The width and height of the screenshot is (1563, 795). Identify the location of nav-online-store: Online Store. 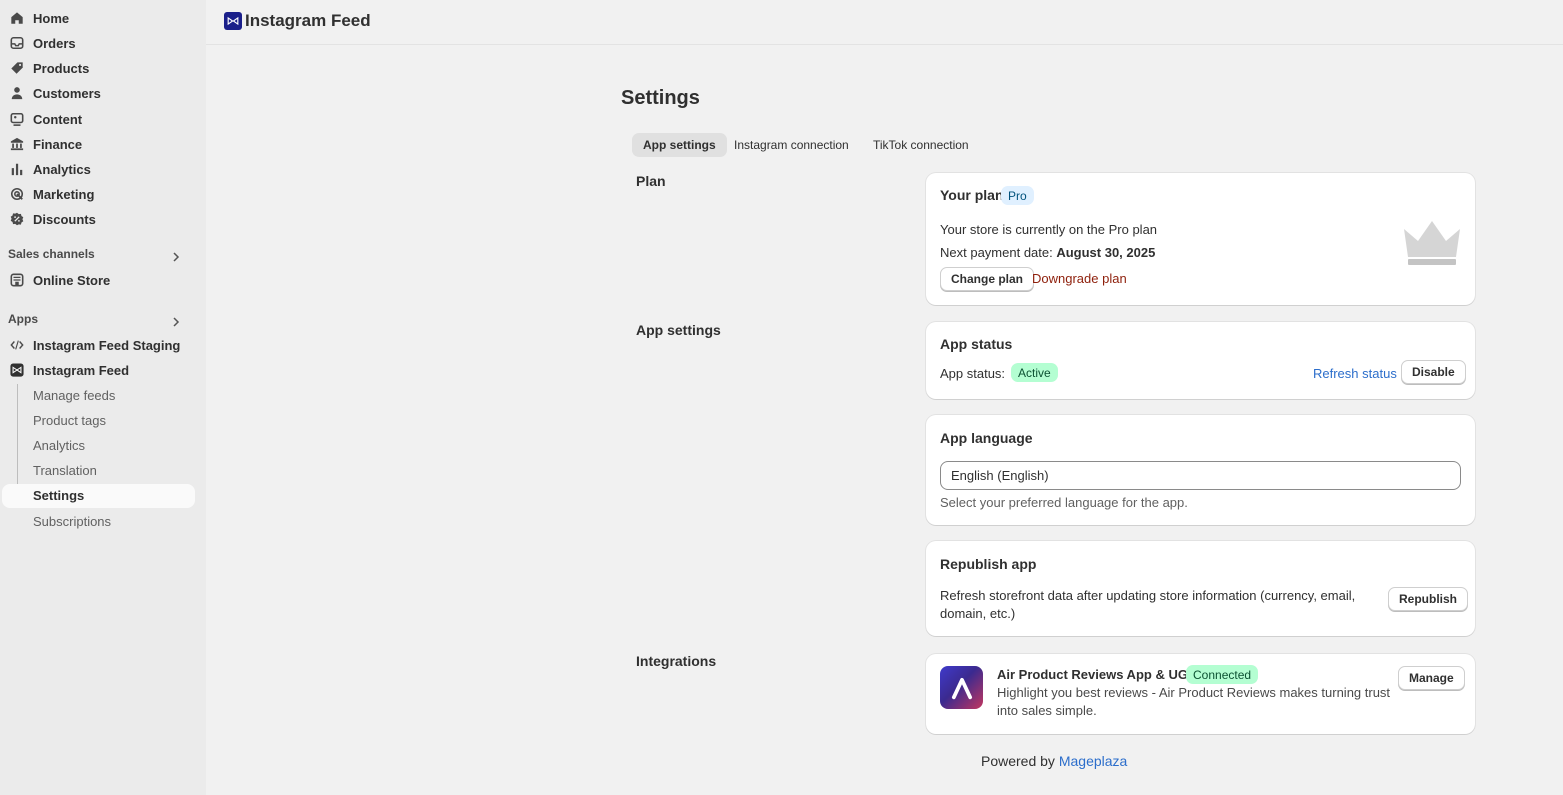
(97, 280).